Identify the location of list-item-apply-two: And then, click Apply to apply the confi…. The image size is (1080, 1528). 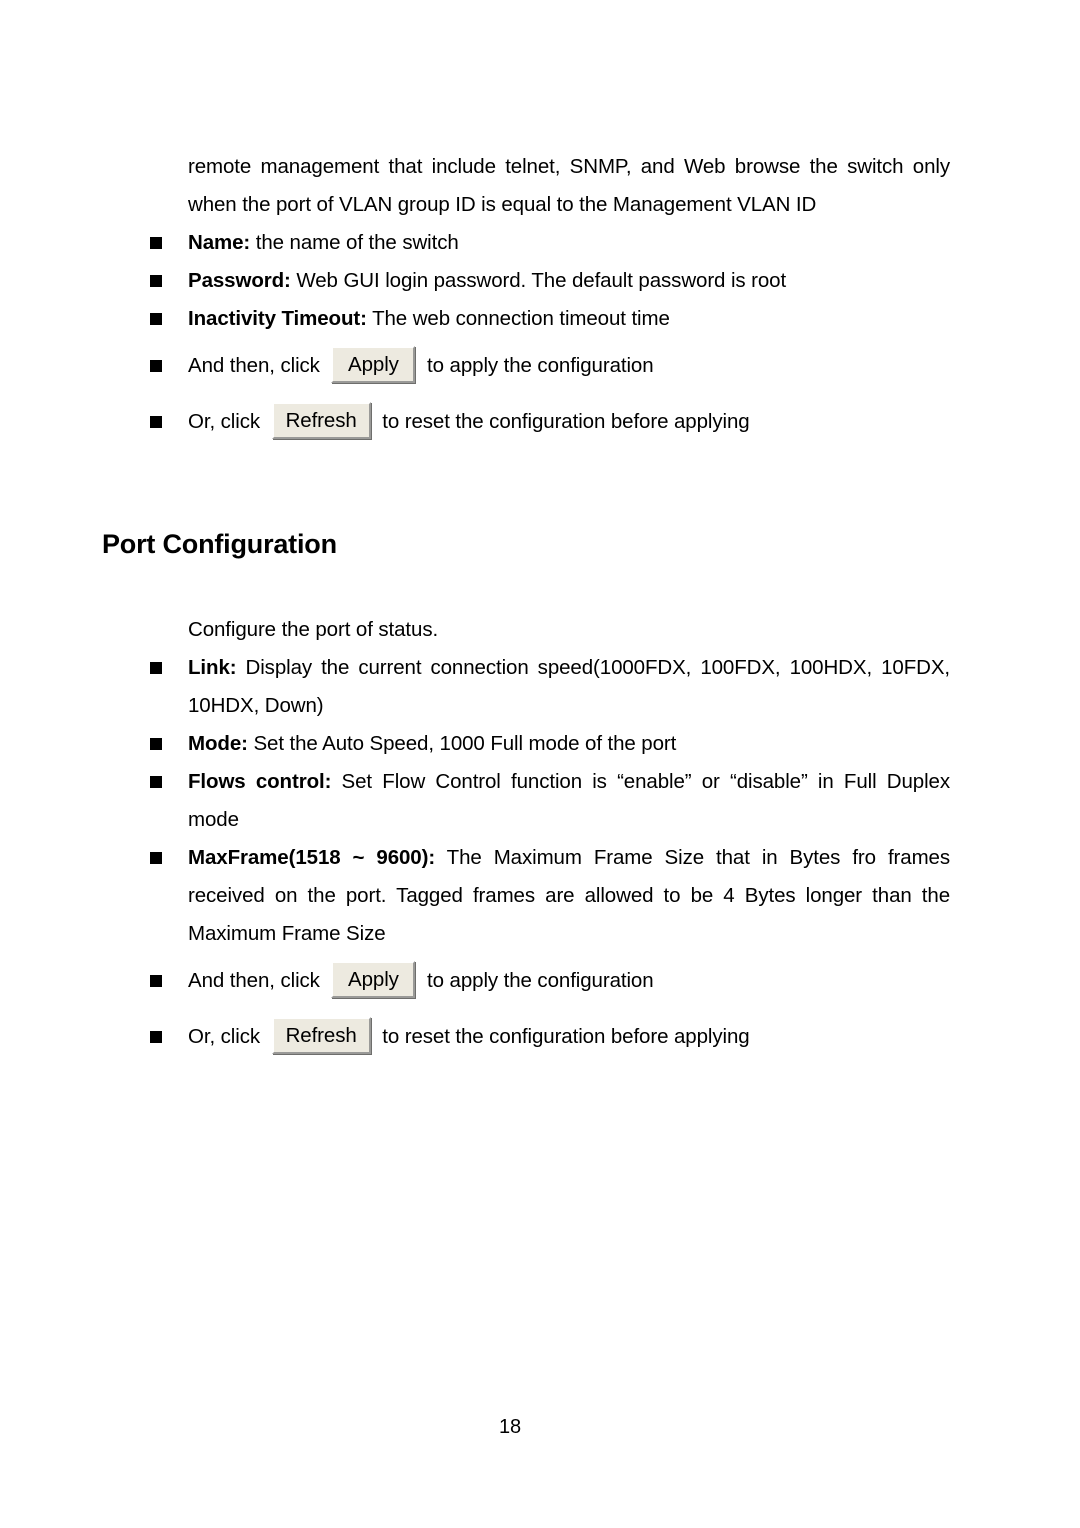
(550, 981).